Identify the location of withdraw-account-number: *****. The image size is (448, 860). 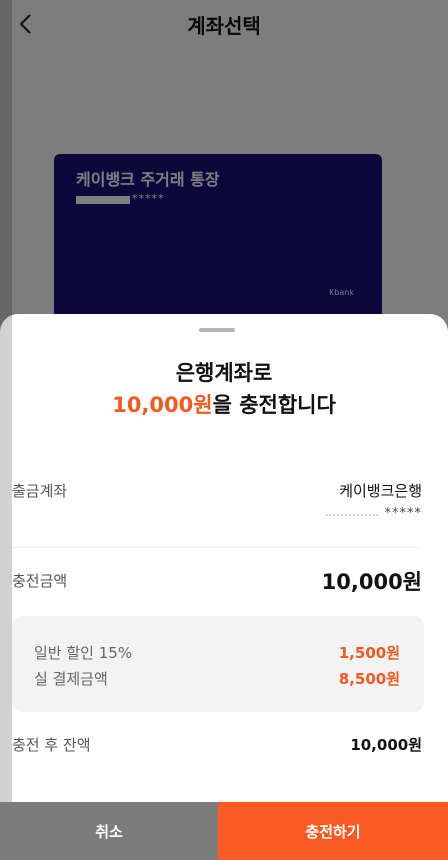
(403, 513).